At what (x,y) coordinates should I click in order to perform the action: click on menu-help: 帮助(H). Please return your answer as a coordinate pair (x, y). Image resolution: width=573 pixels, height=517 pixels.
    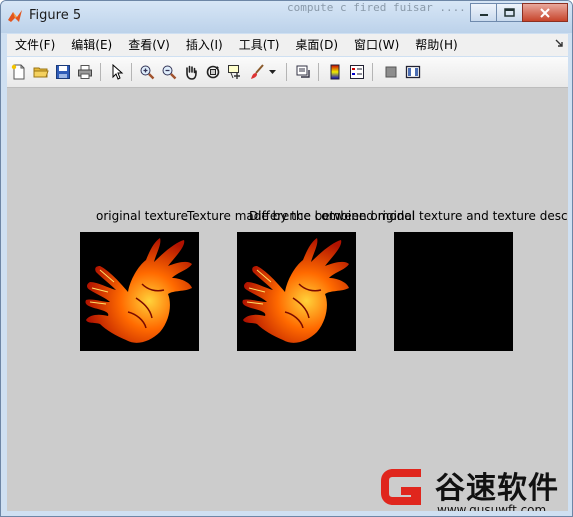
    Looking at the image, I should click on (436, 45).